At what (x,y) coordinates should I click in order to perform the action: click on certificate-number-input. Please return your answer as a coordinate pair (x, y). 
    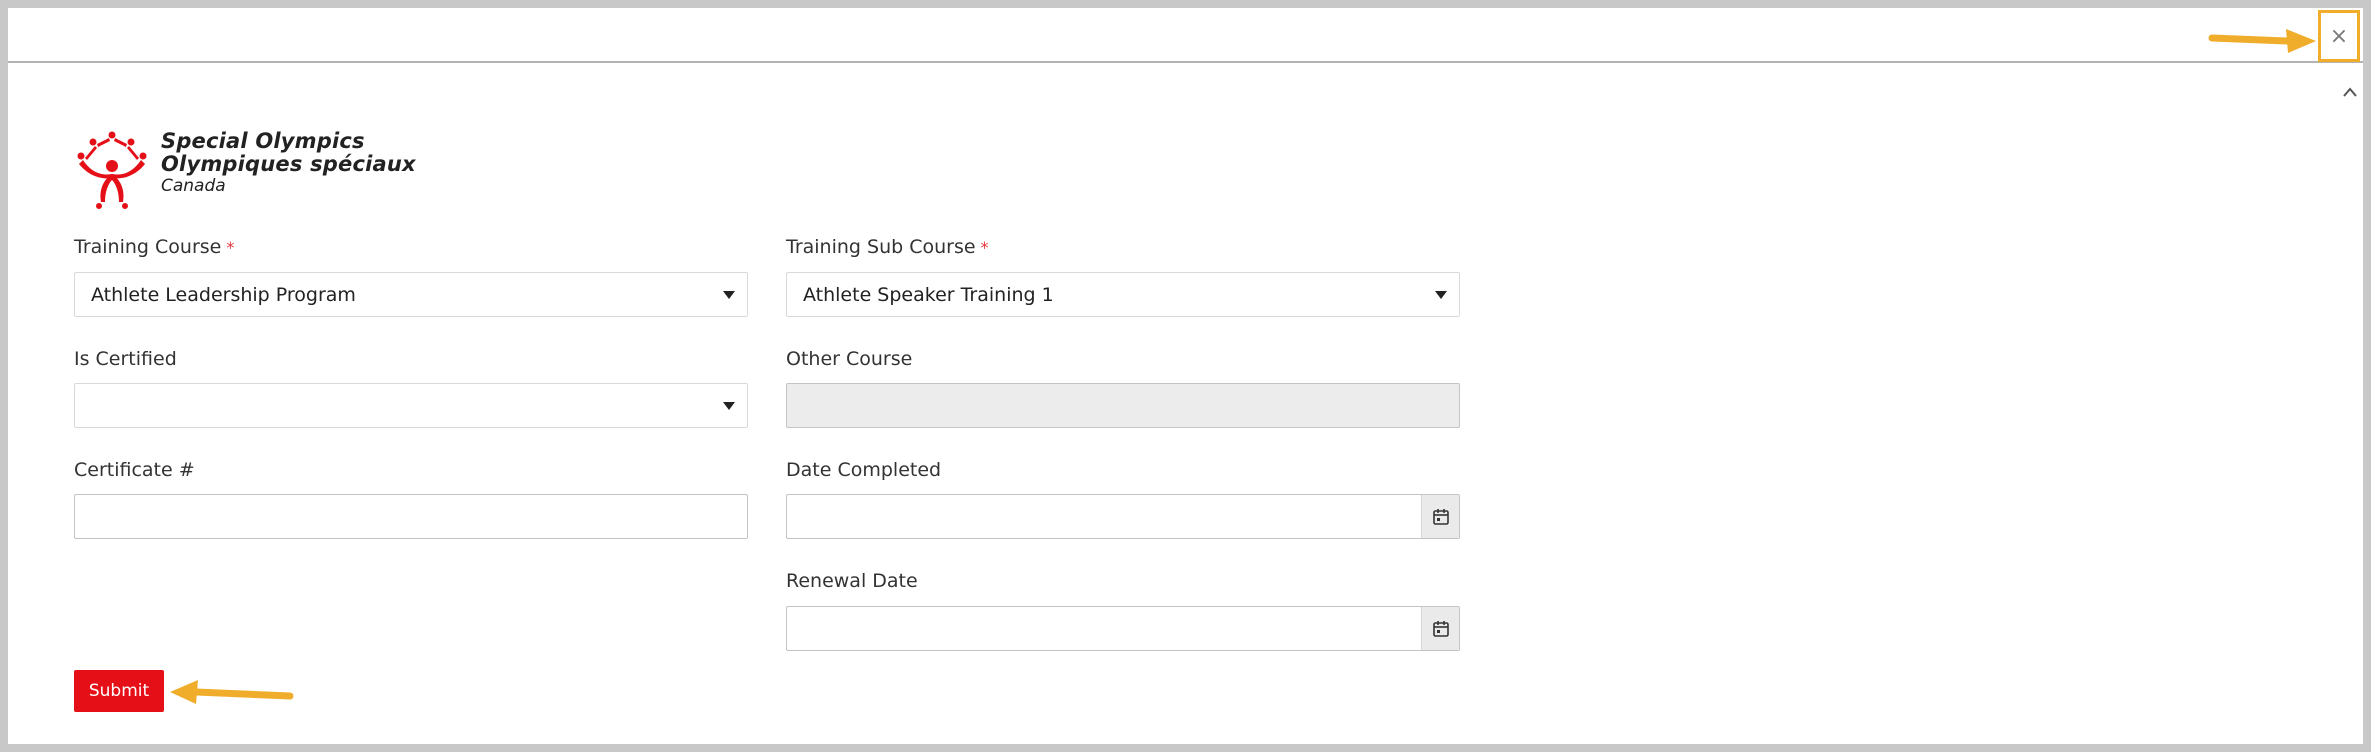
    Looking at the image, I should click on (411, 516).